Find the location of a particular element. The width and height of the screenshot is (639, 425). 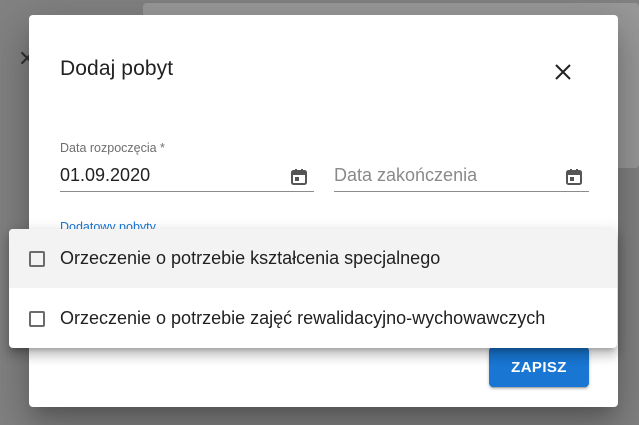

close-button is located at coordinates (563, 72).